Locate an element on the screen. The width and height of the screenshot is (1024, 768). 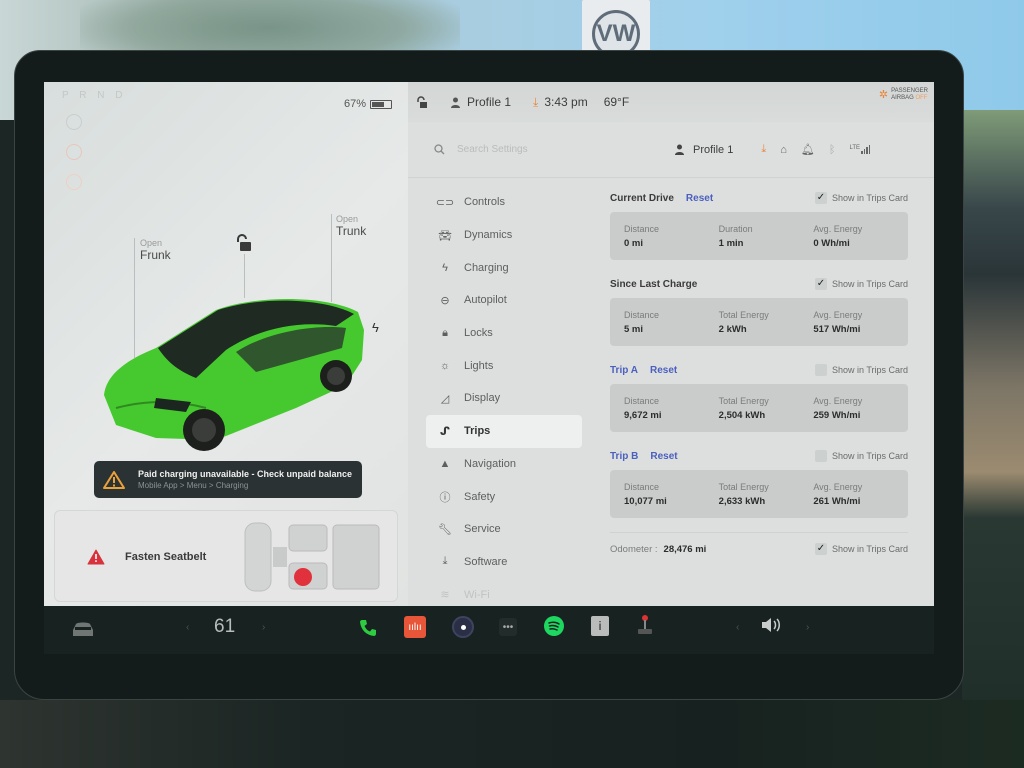
nav-item-display: ◿ Display is located at coordinates (504, 398).